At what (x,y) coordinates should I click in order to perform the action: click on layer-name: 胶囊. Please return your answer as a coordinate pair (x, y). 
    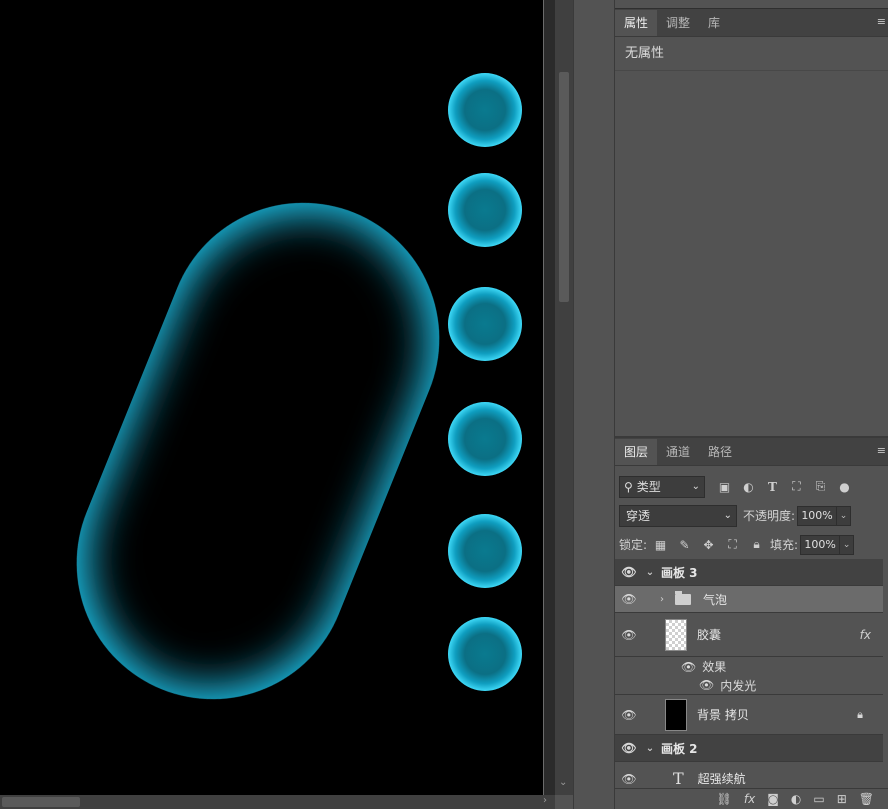
    Looking at the image, I should click on (709, 635).